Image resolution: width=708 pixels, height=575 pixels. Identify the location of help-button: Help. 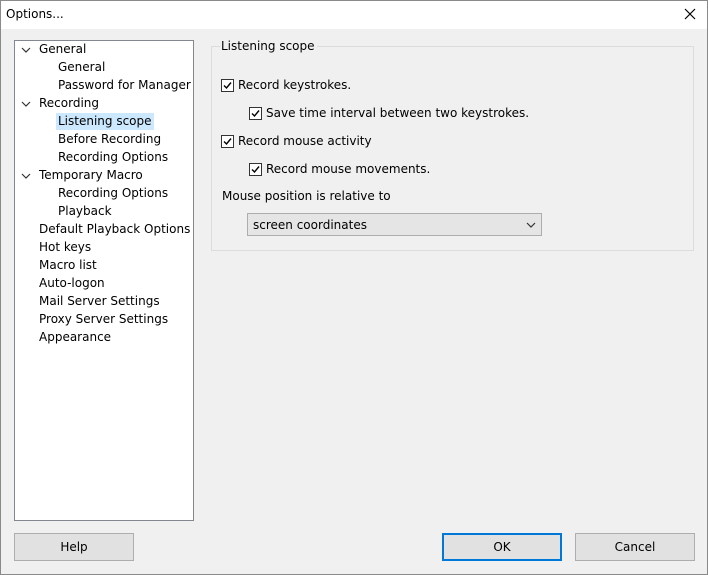
(74, 547).